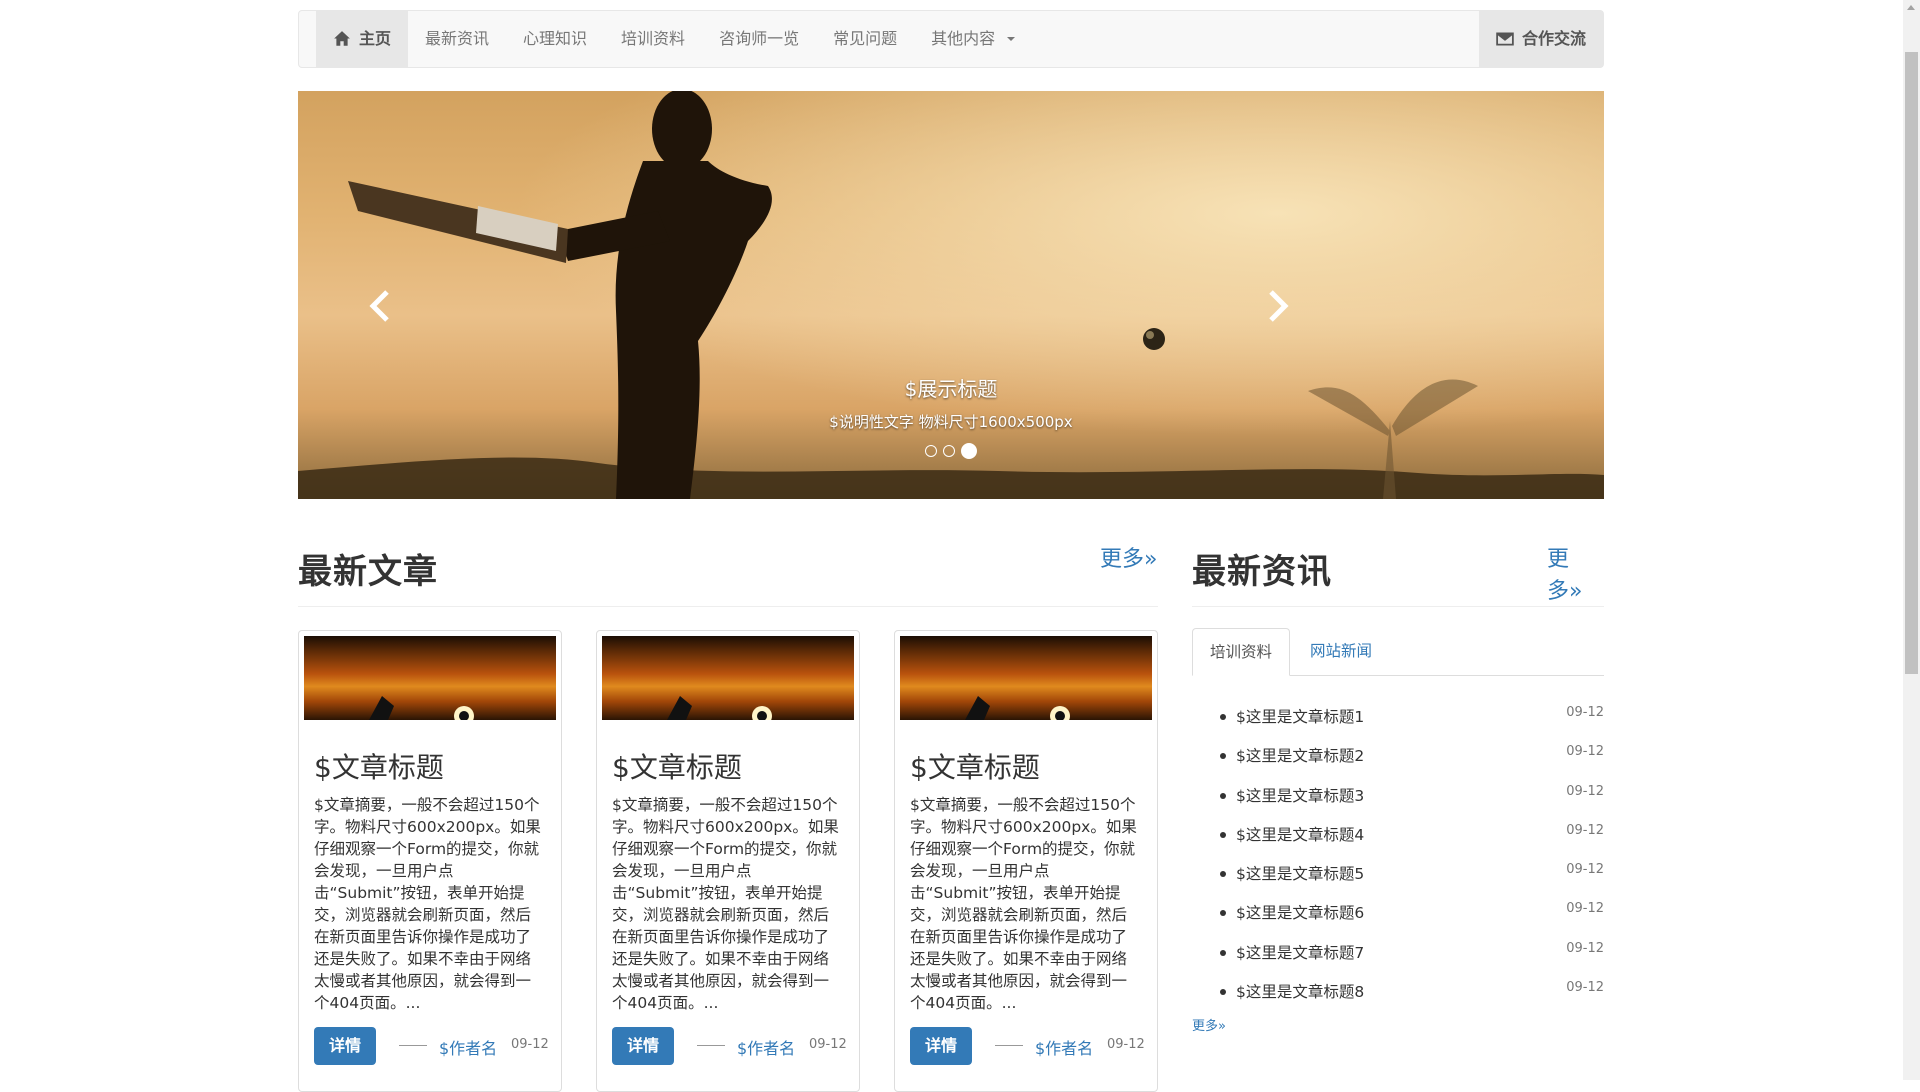 This screenshot has height=1092, width=1920. I want to click on news-heading: 最新资讯, so click(1262, 572).